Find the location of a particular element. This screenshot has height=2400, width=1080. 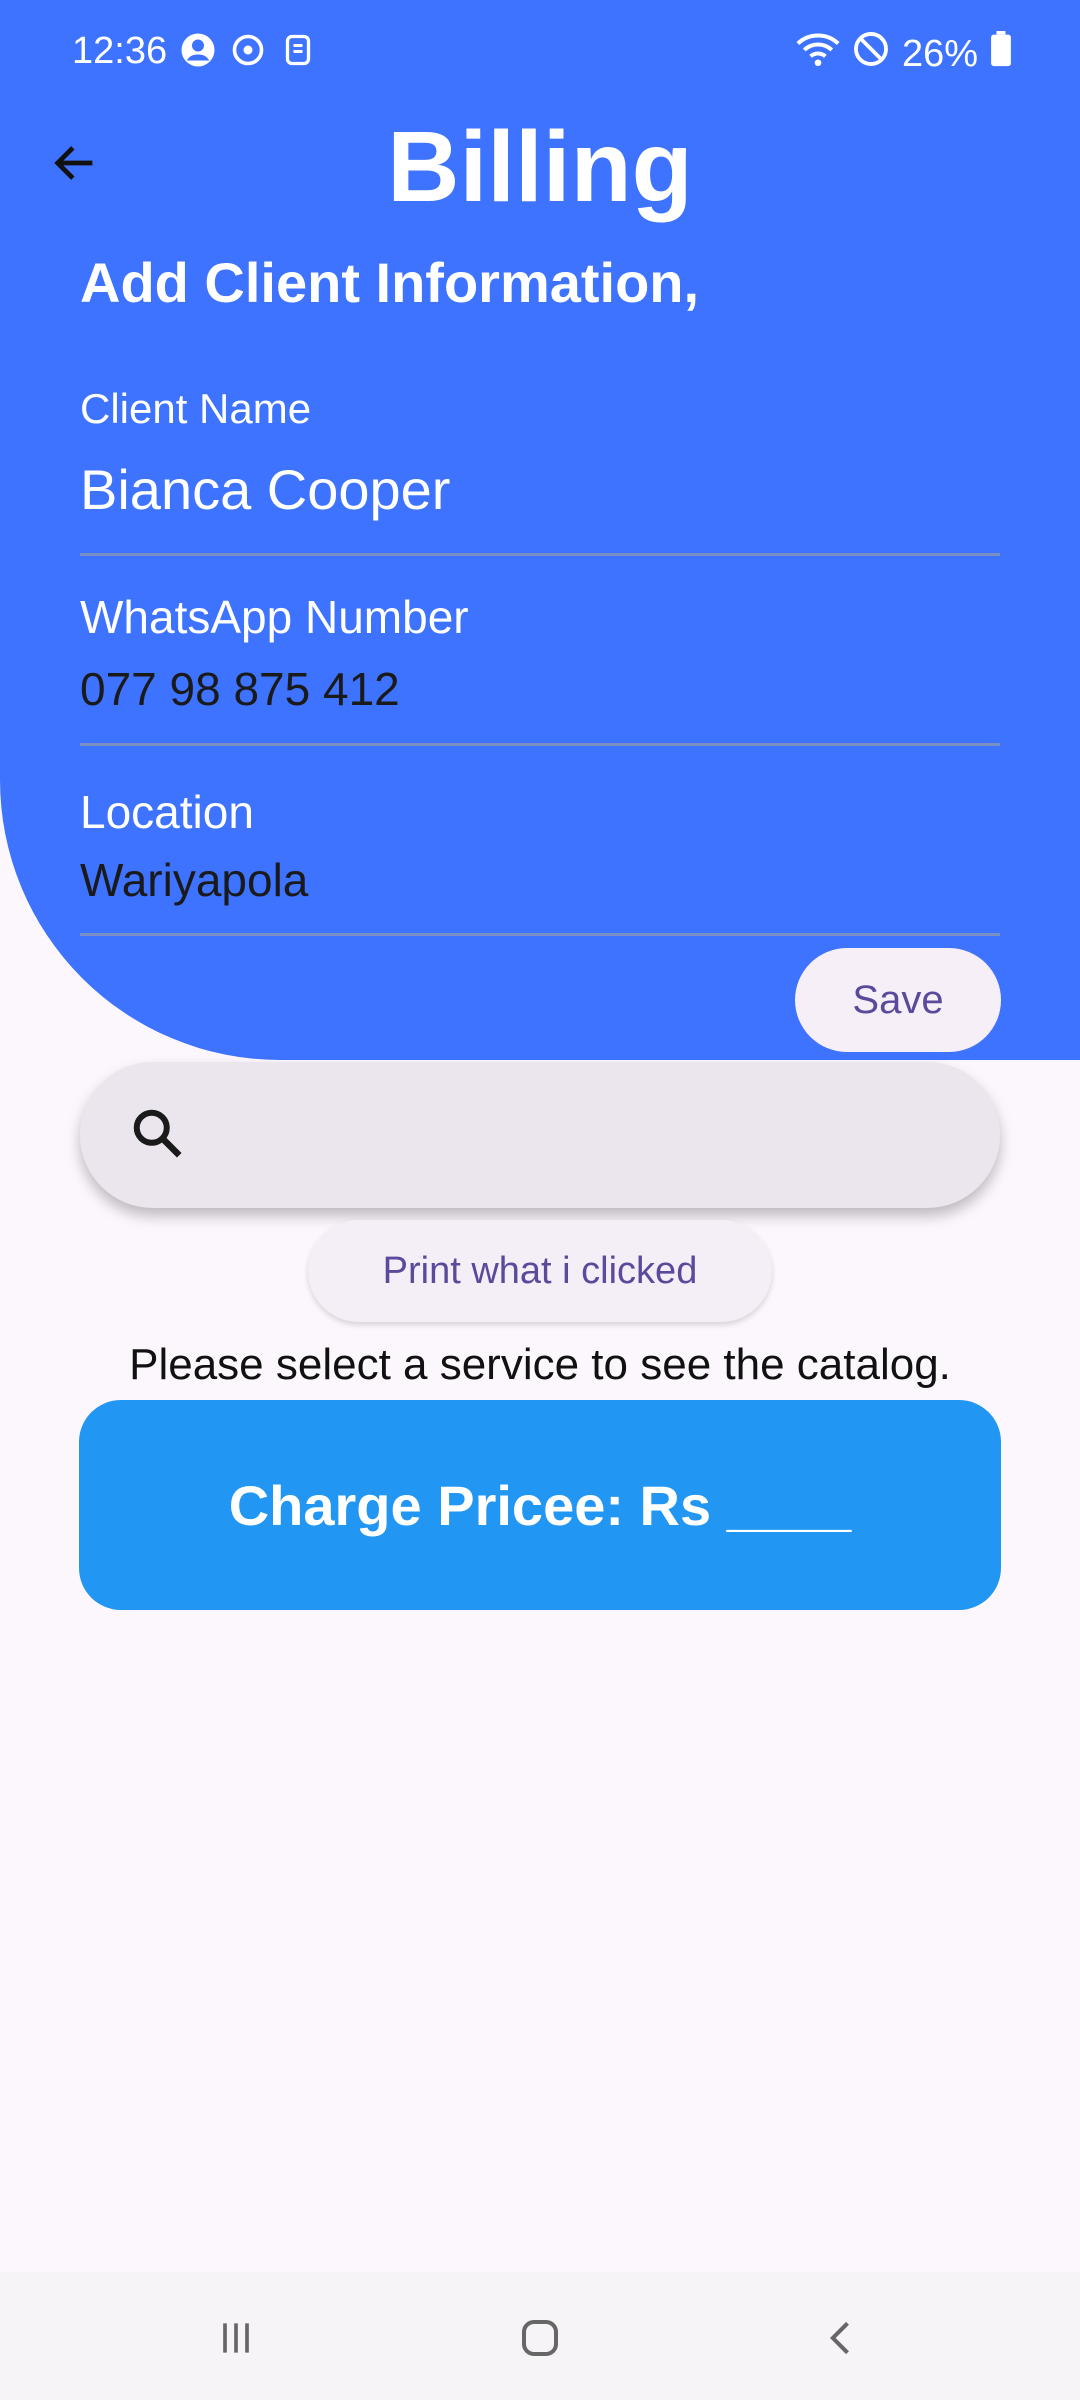

system-nav-bar is located at coordinates (540, 2336).